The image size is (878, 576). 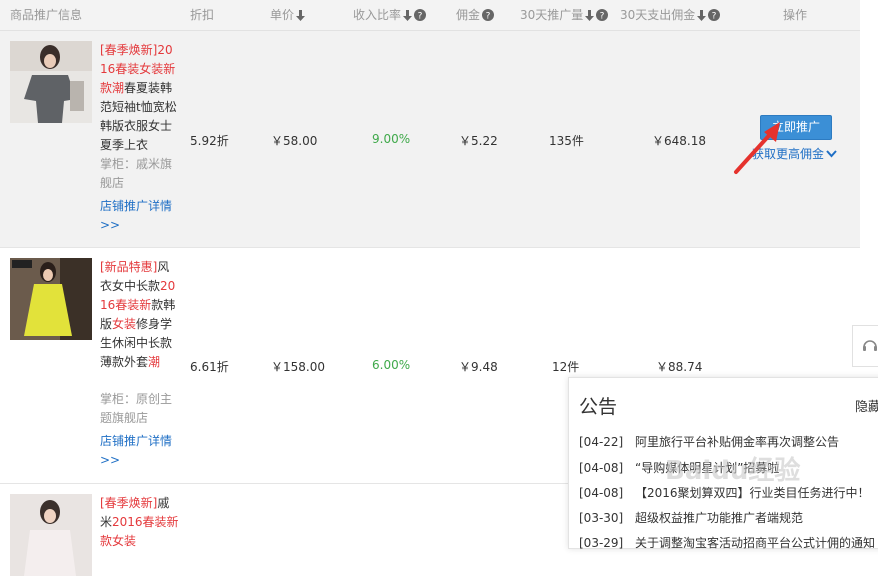 I want to click on notice-hide-button: 隐藏, so click(x=866, y=405).